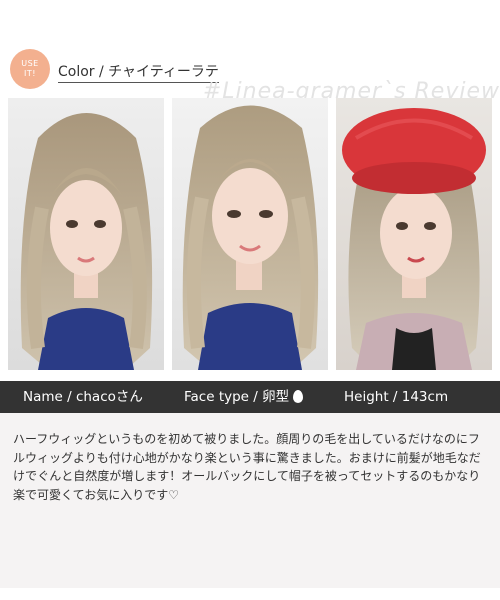  Describe the element at coordinates (30, 63) in the screenshot. I see `badge-line1: USE` at that location.